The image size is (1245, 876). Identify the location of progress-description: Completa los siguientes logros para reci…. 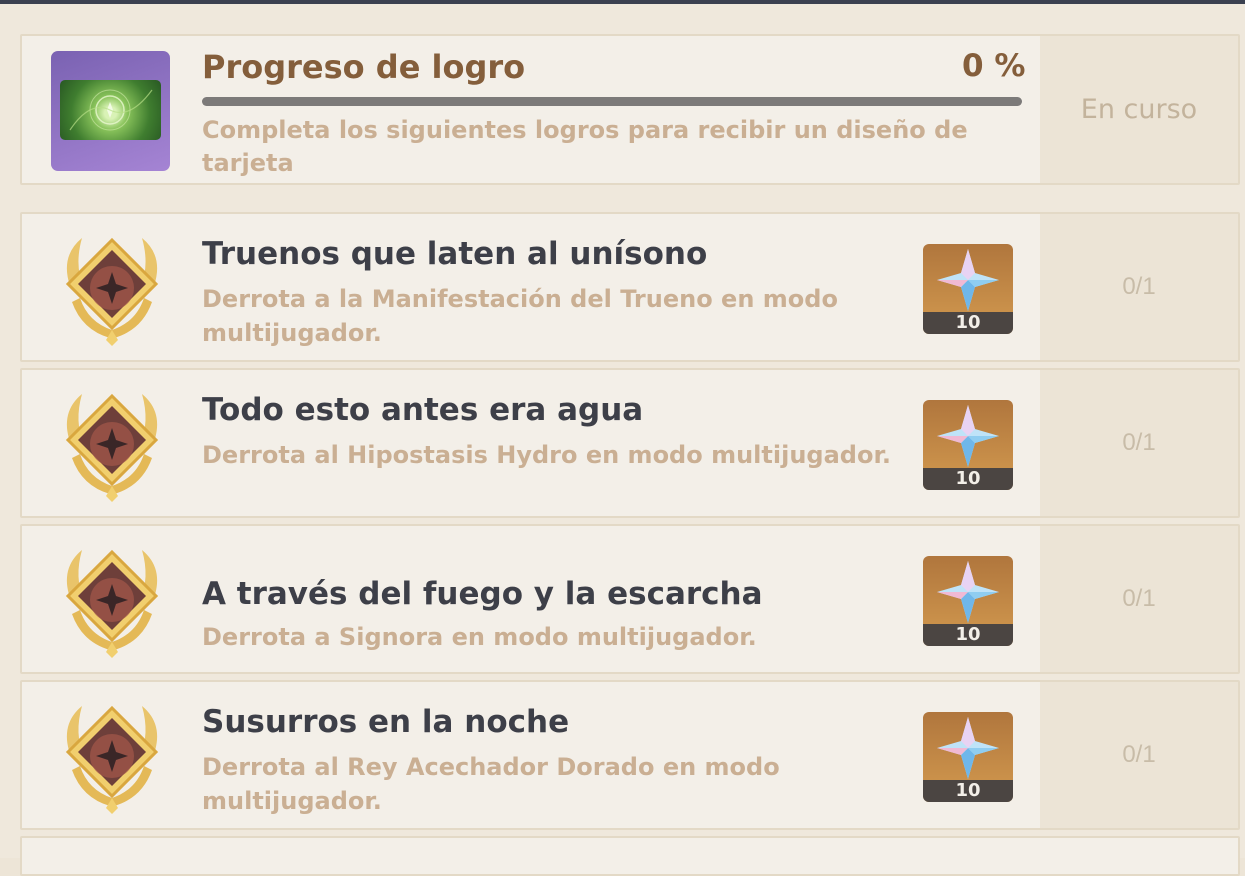
(585, 146).